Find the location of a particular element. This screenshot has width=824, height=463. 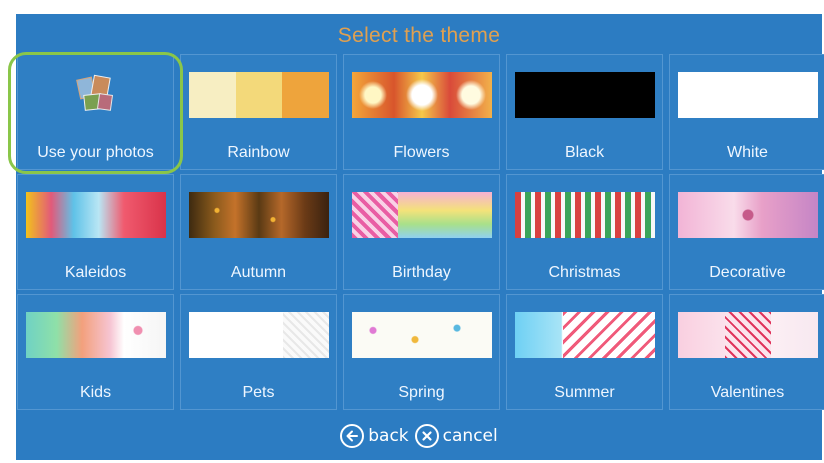

theme-tile-flowers: Flowers is located at coordinates (421, 112).